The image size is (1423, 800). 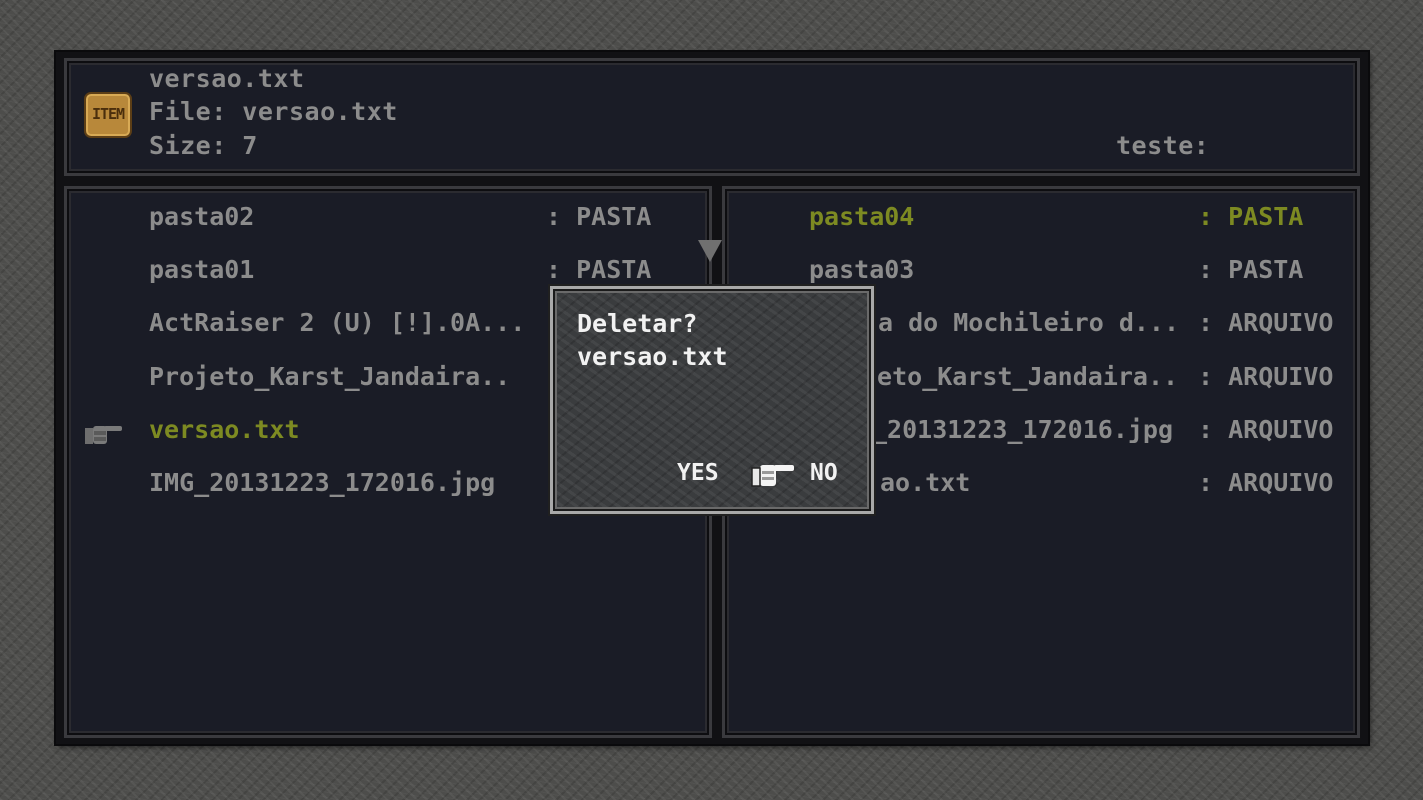 I want to click on list-item-name: pasta02, so click(x=202, y=216).